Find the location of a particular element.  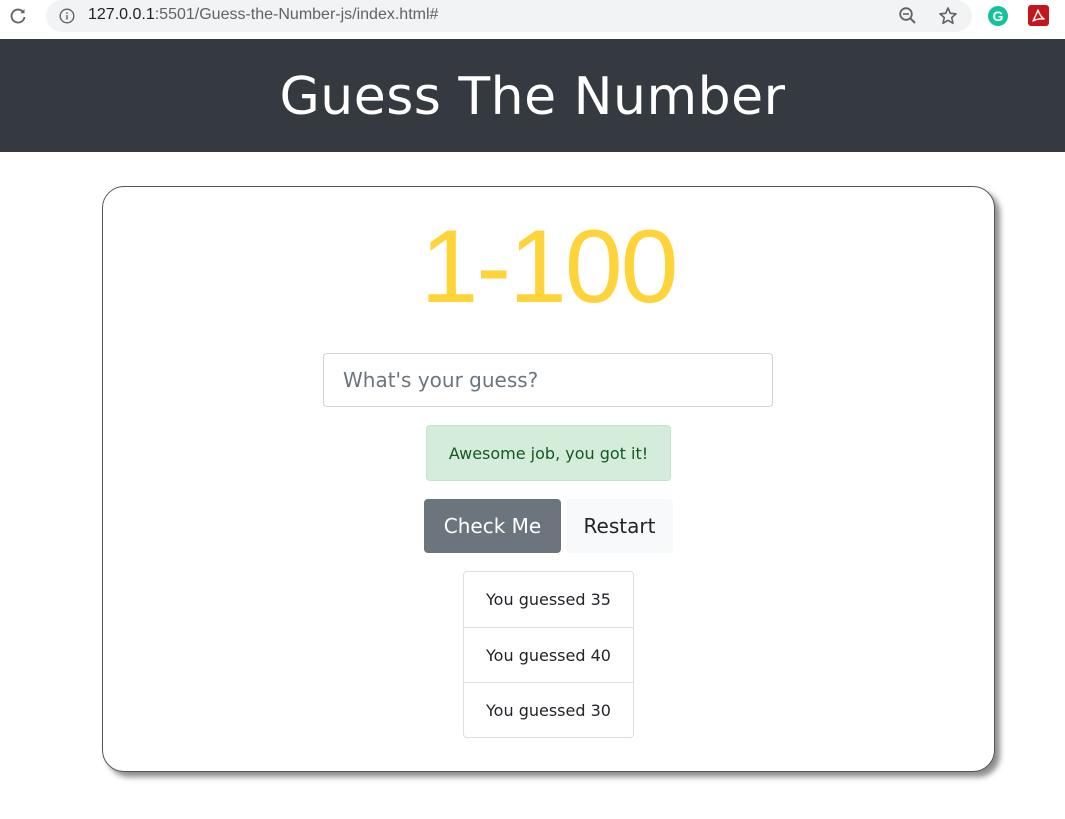

restart-button: Restart is located at coordinates (619, 526).